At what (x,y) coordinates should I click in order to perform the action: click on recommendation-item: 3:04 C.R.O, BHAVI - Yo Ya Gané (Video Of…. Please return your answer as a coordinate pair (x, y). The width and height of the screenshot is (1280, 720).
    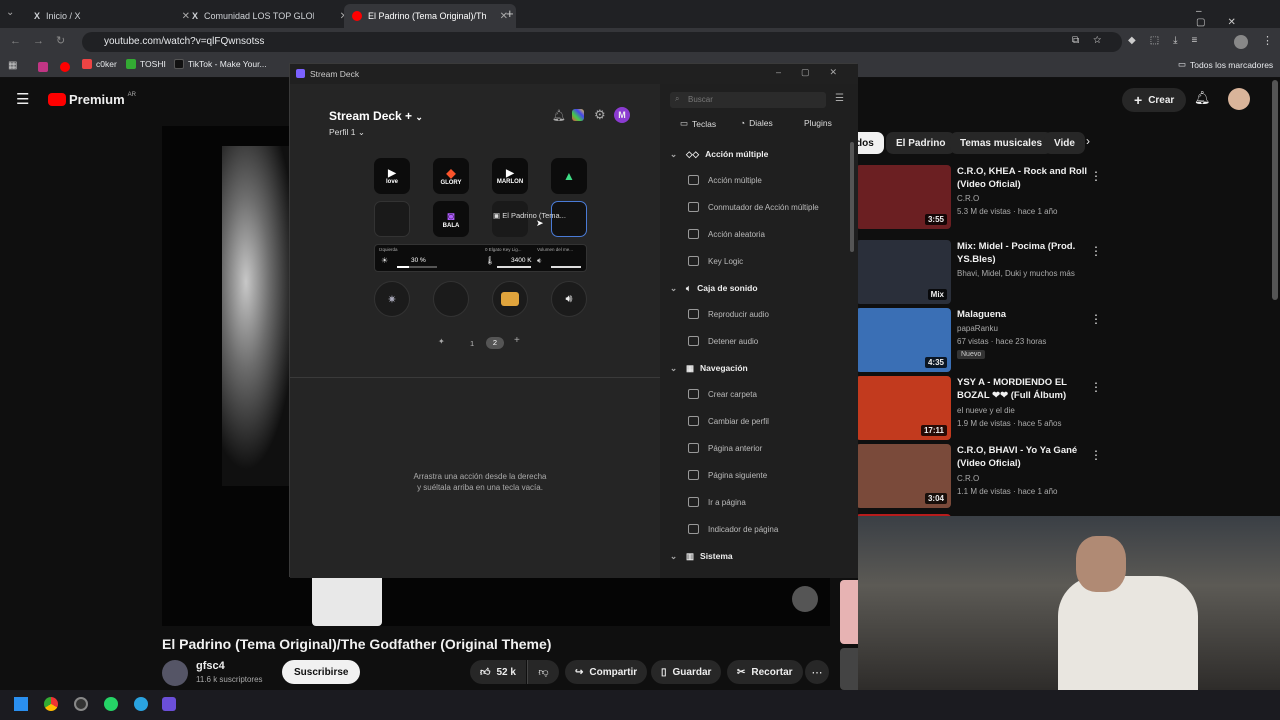
    Looking at the image, I should click on (979, 476).